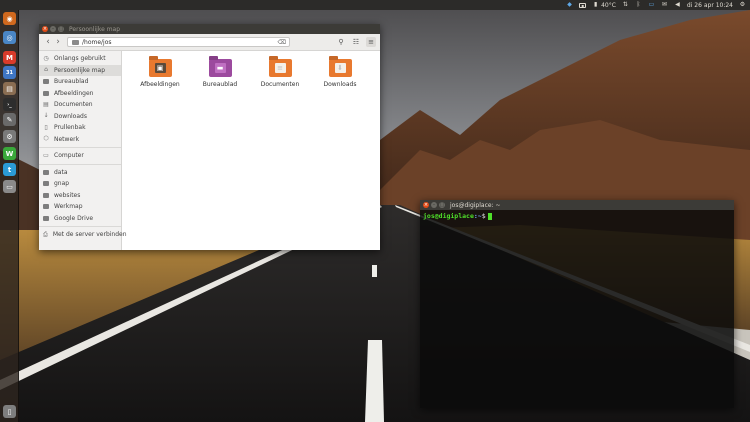  What do you see at coordinates (209, 29) in the screenshot?
I see `file-manager-titlebar: × – □ Persoonlijke map` at bounding box center [209, 29].